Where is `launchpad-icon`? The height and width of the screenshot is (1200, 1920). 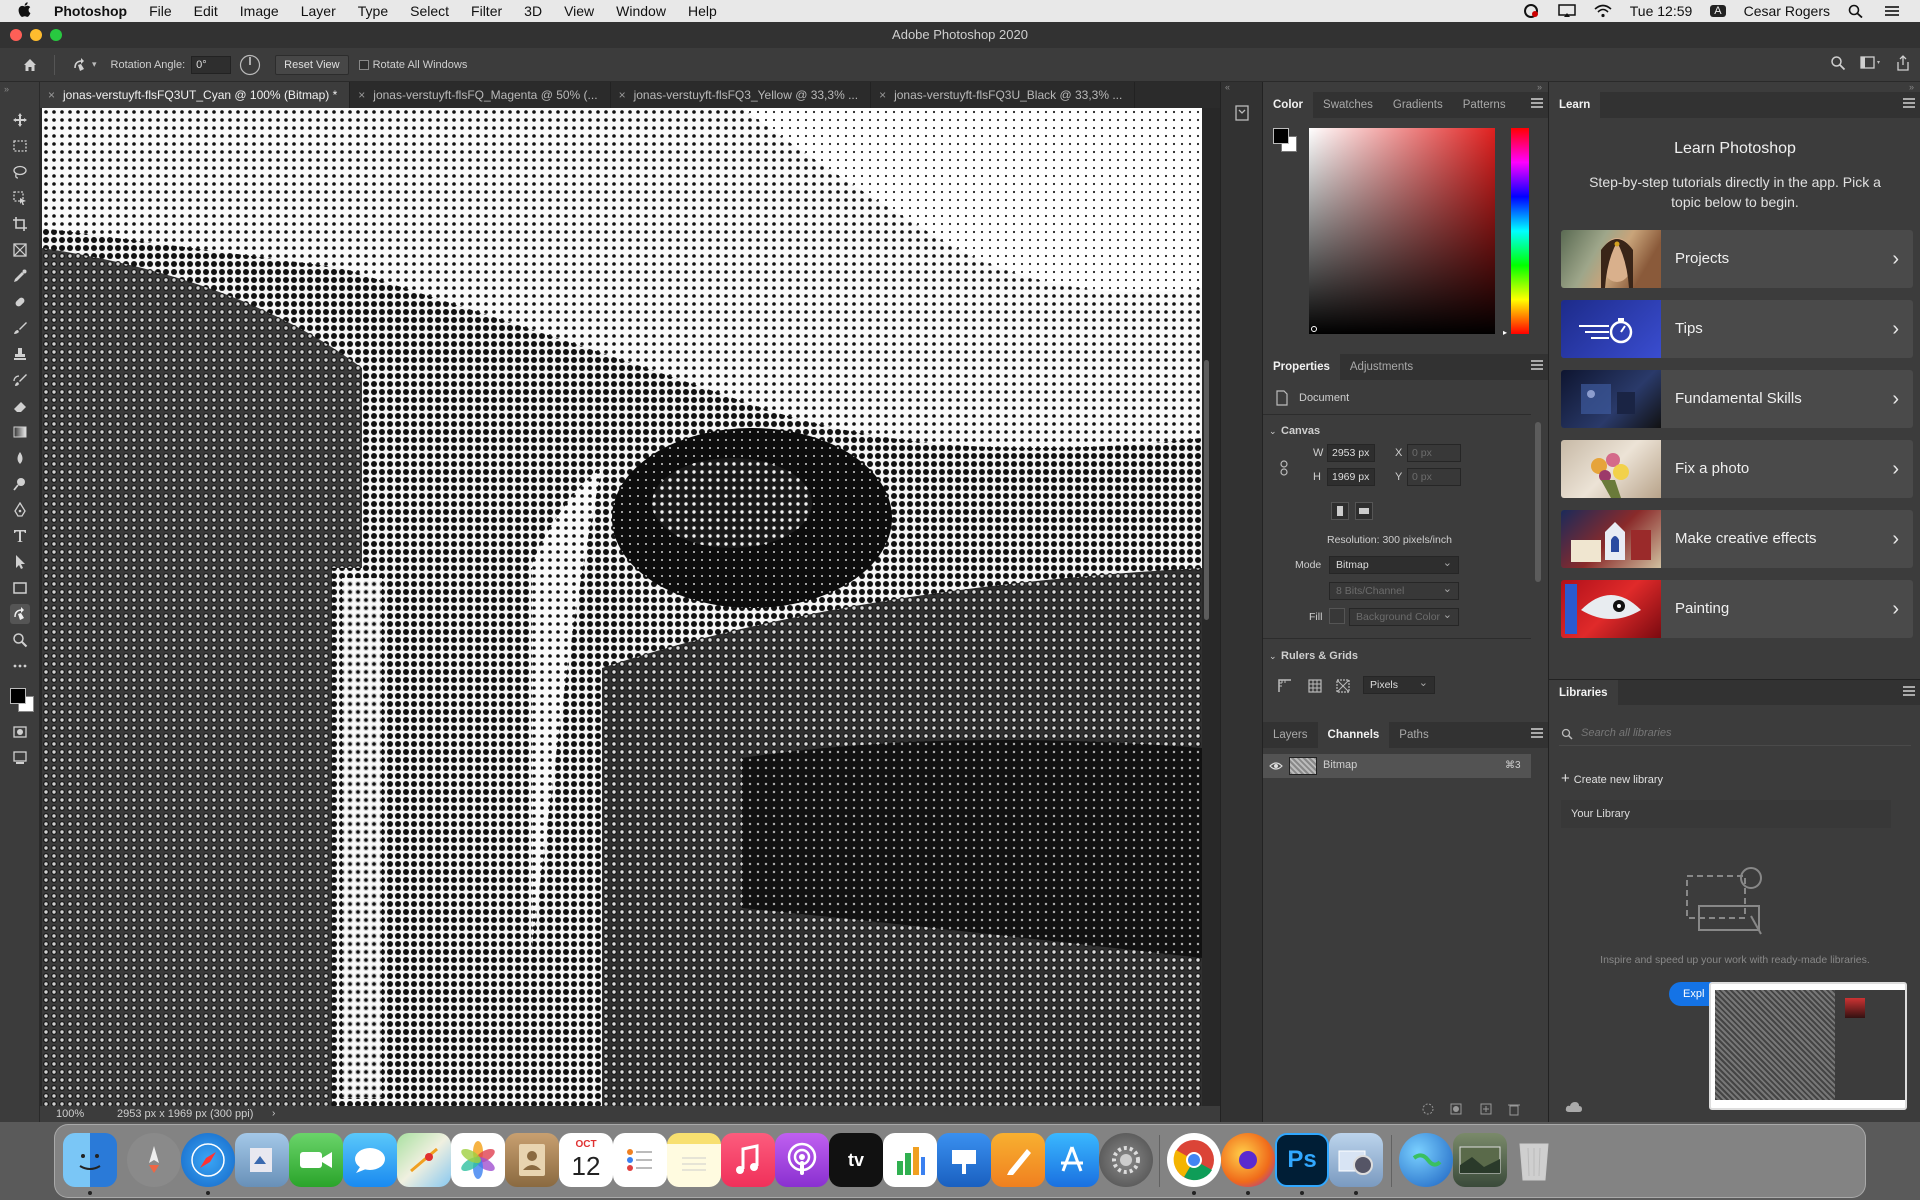
launchpad-icon is located at coordinates (154, 1160).